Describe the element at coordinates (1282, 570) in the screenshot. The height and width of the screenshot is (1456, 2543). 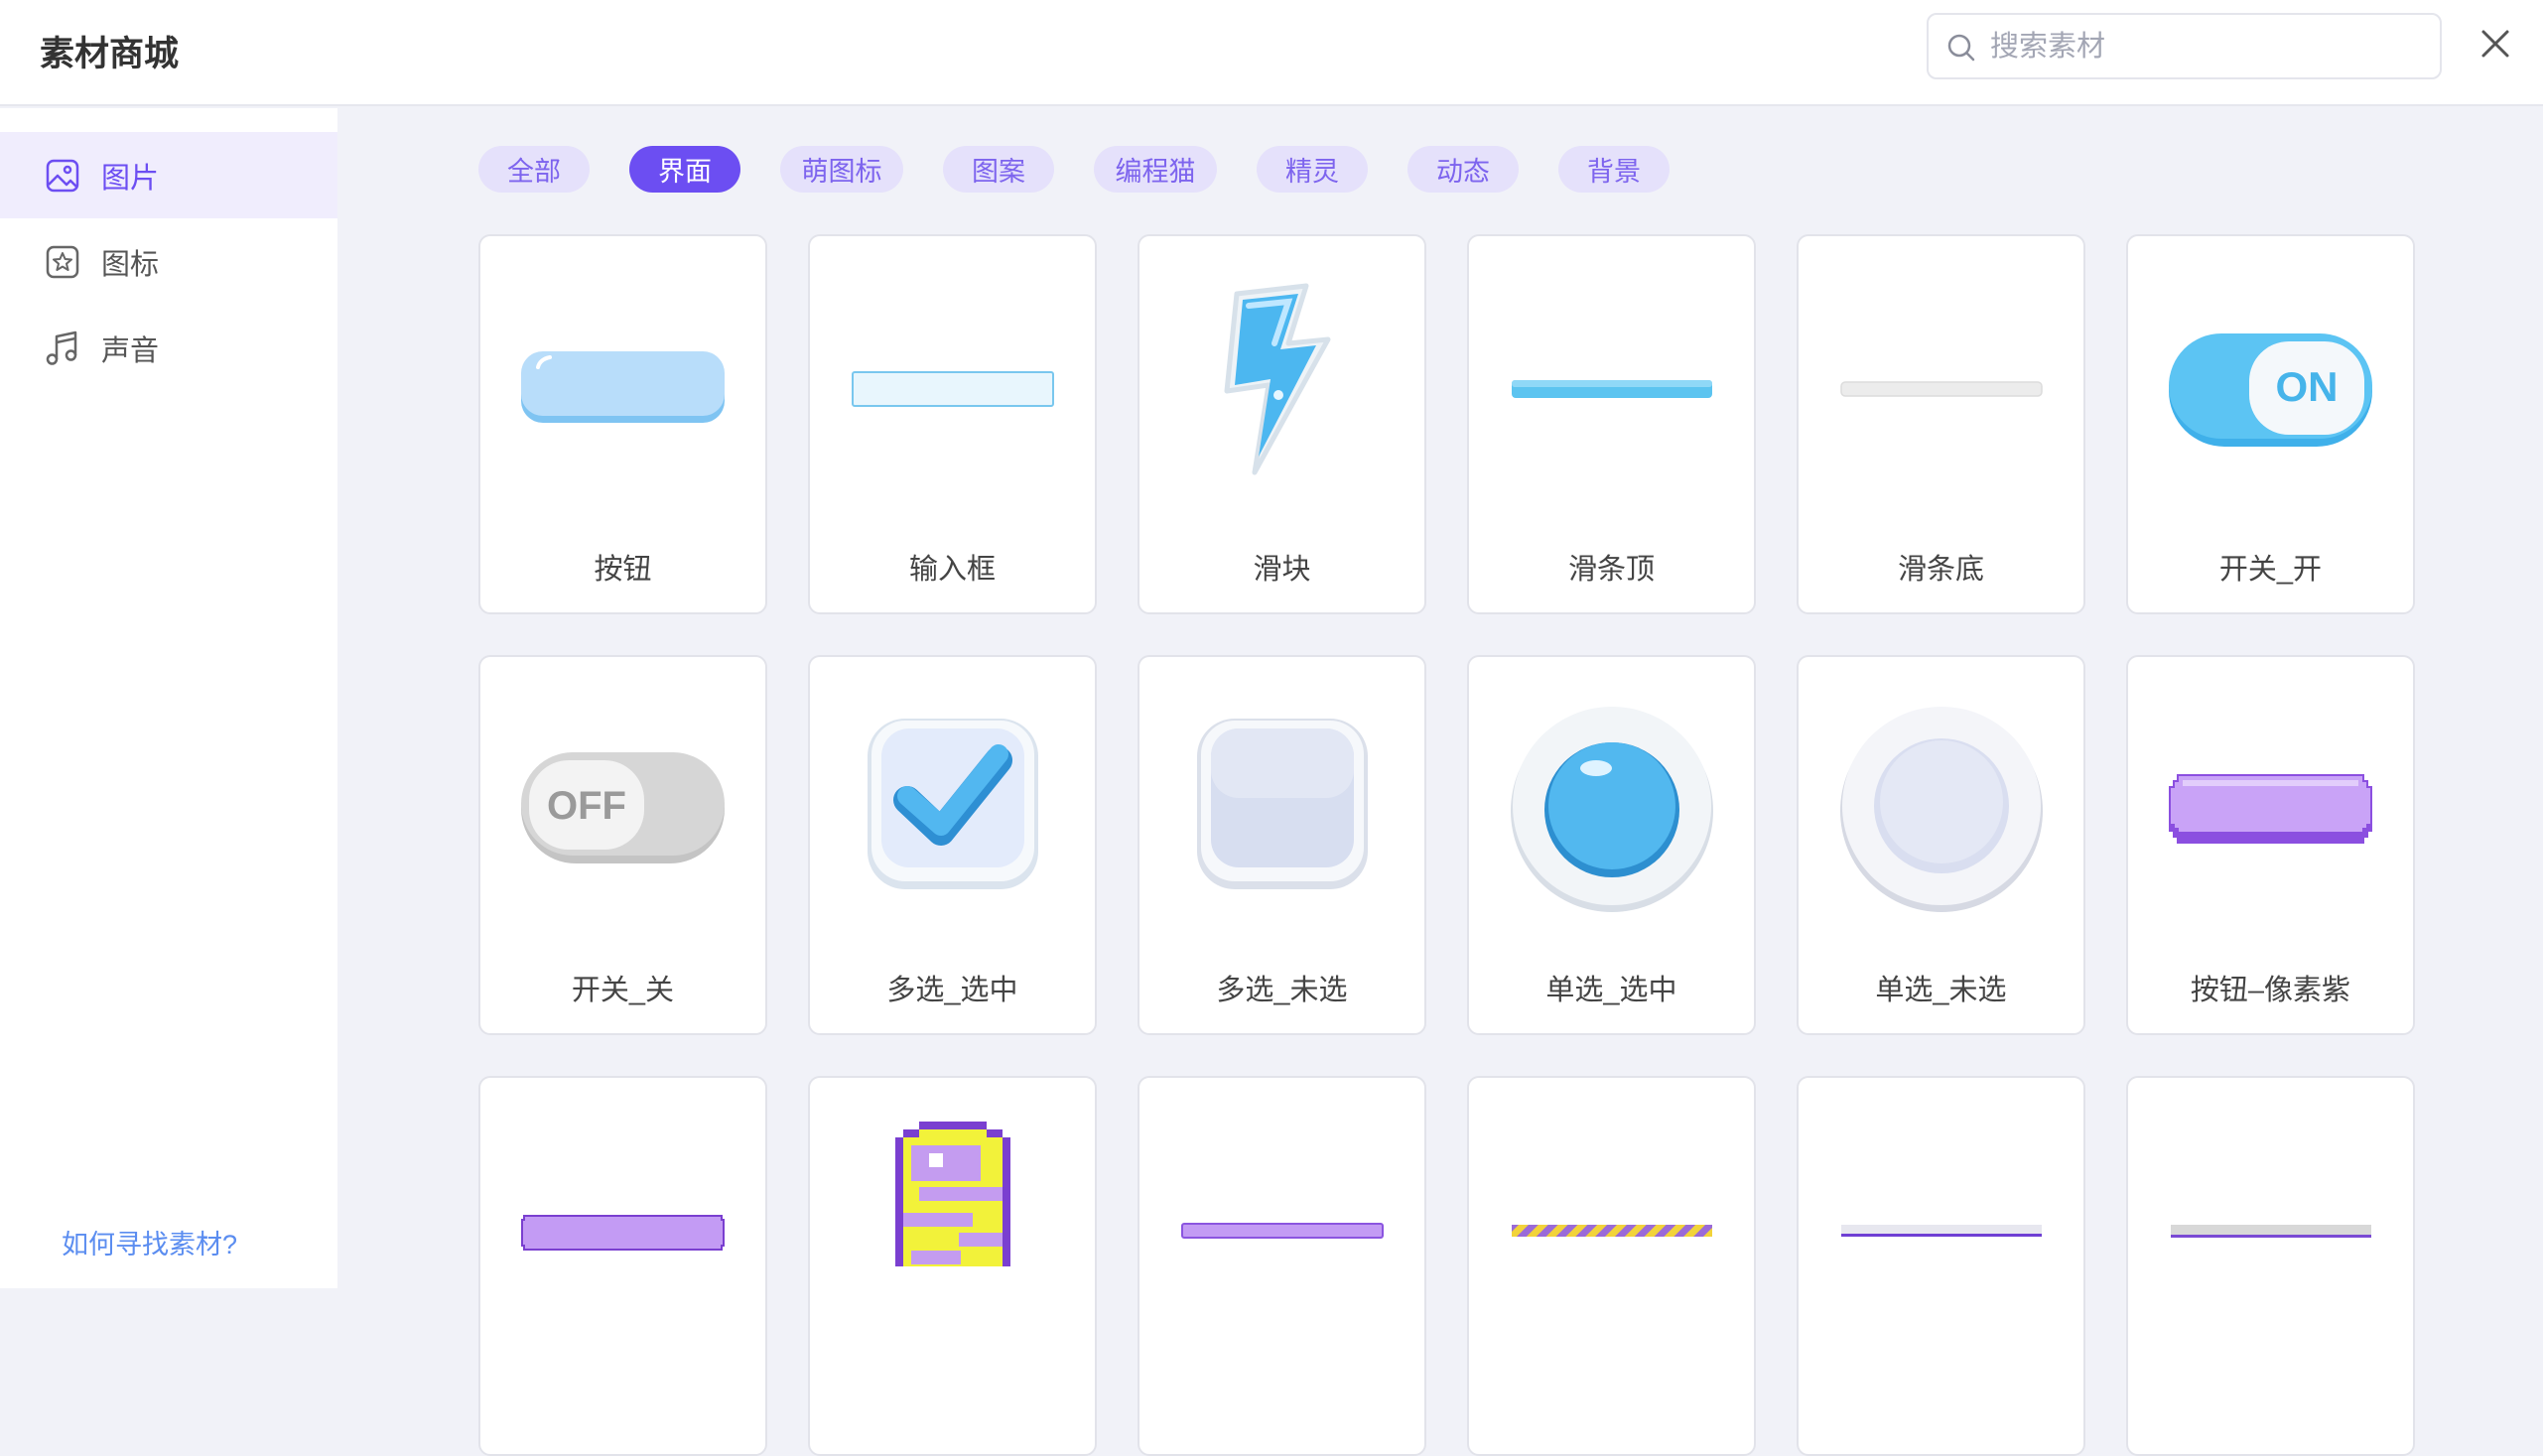
I see `asset-label: 滑块` at that location.